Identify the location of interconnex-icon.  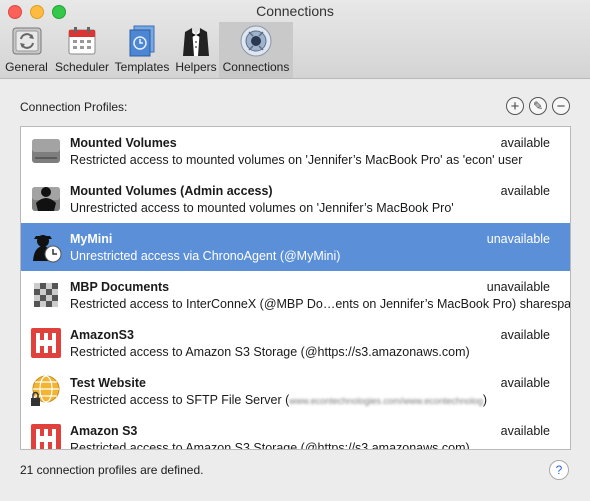
(46, 295).